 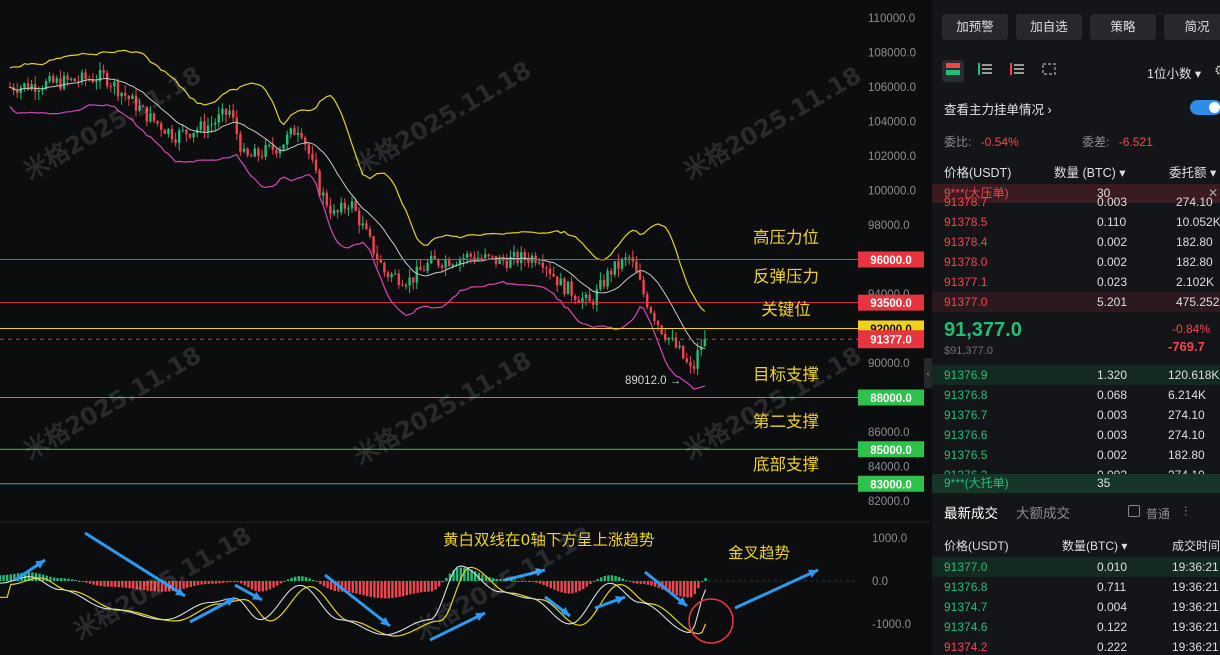 I want to click on trade-row: 91374.2 0.222 19:36:21, so click(x=1076, y=646).